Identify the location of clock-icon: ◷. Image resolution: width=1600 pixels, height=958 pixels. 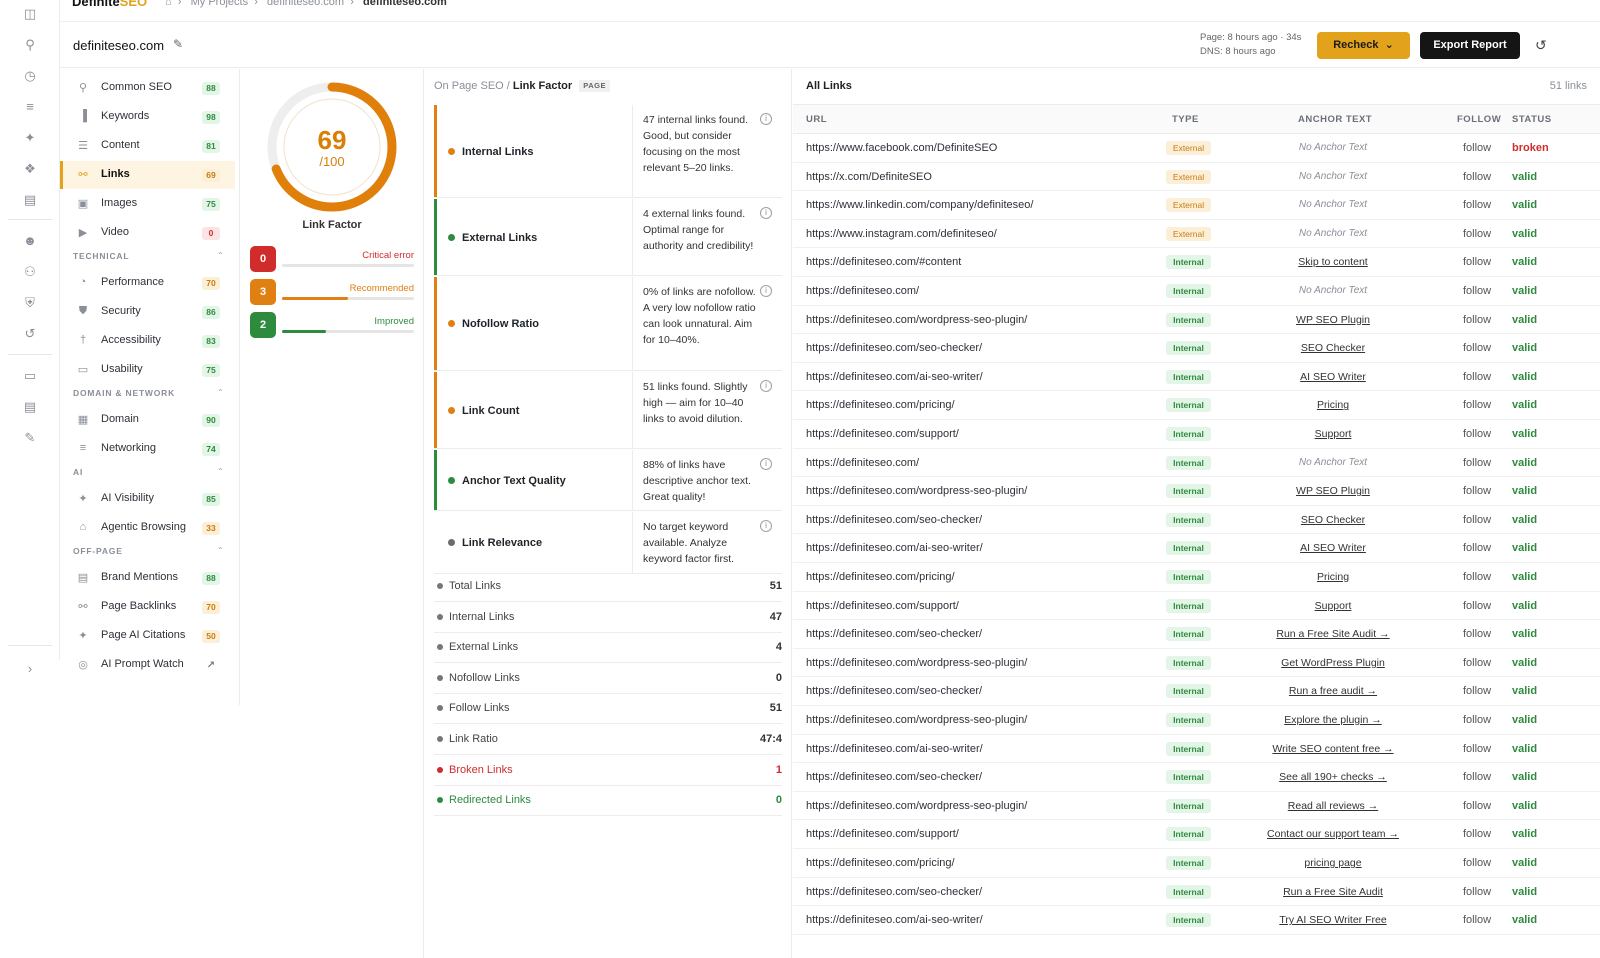
(30, 76).